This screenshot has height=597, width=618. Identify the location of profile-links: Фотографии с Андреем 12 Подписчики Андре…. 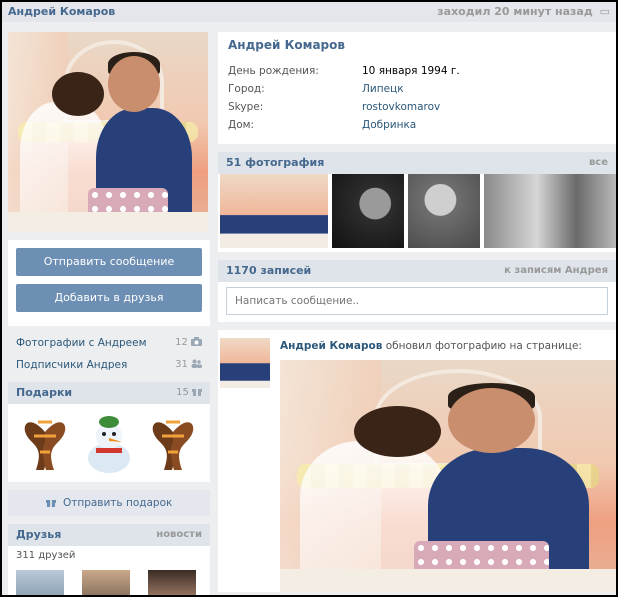
(109, 354).